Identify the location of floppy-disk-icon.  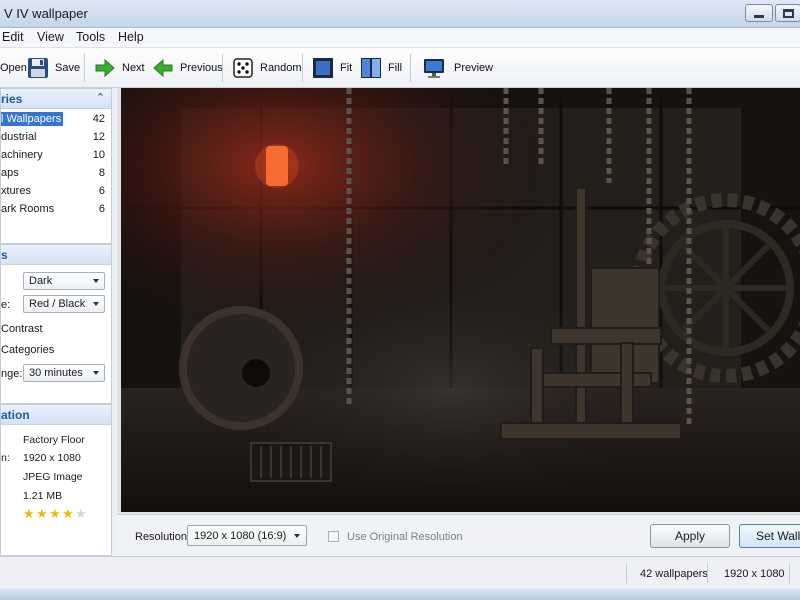
(38, 68).